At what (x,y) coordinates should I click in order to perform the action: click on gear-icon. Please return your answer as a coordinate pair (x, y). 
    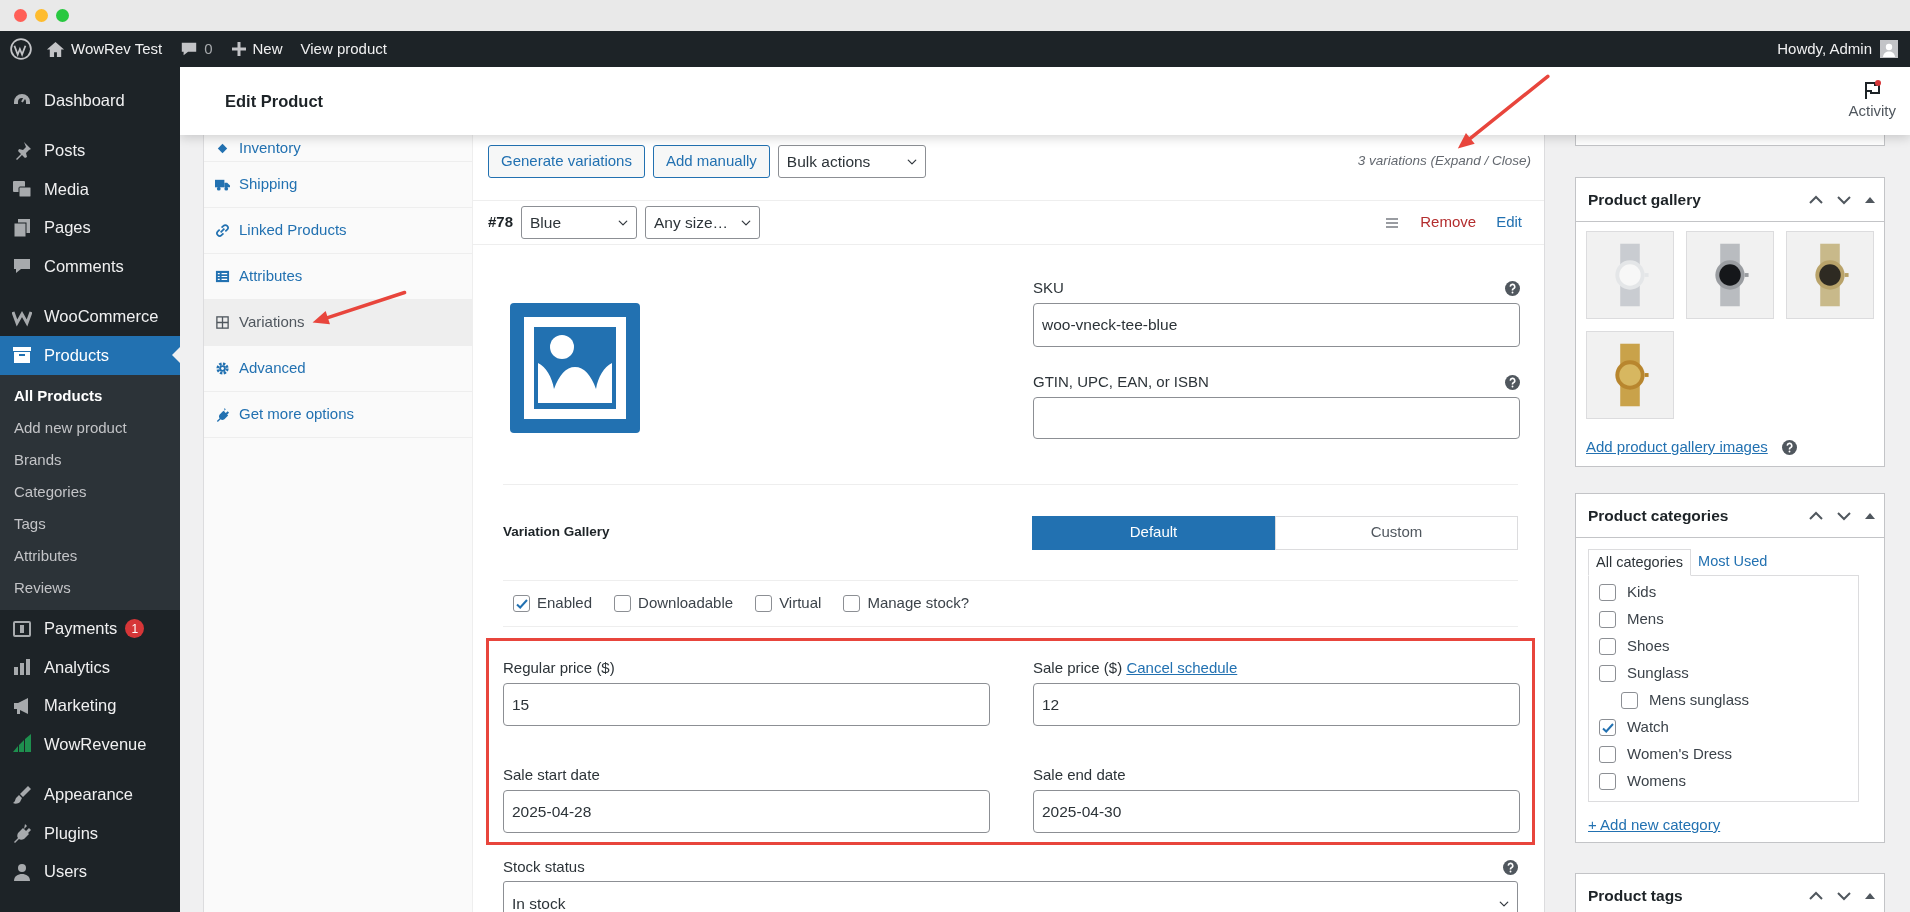
    Looking at the image, I should click on (222, 368).